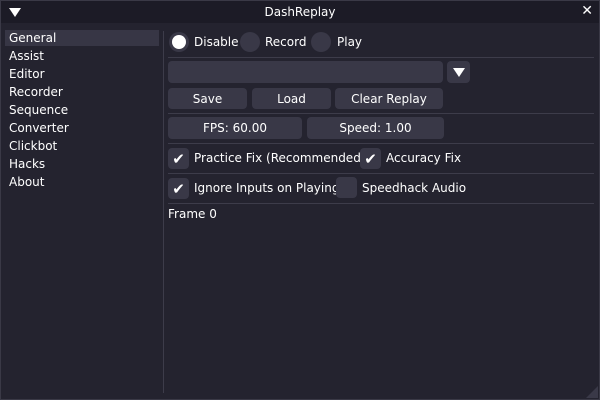  What do you see at coordinates (250, 42) in the screenshot?
I see `radio-record` at bounding box center [250, 42].